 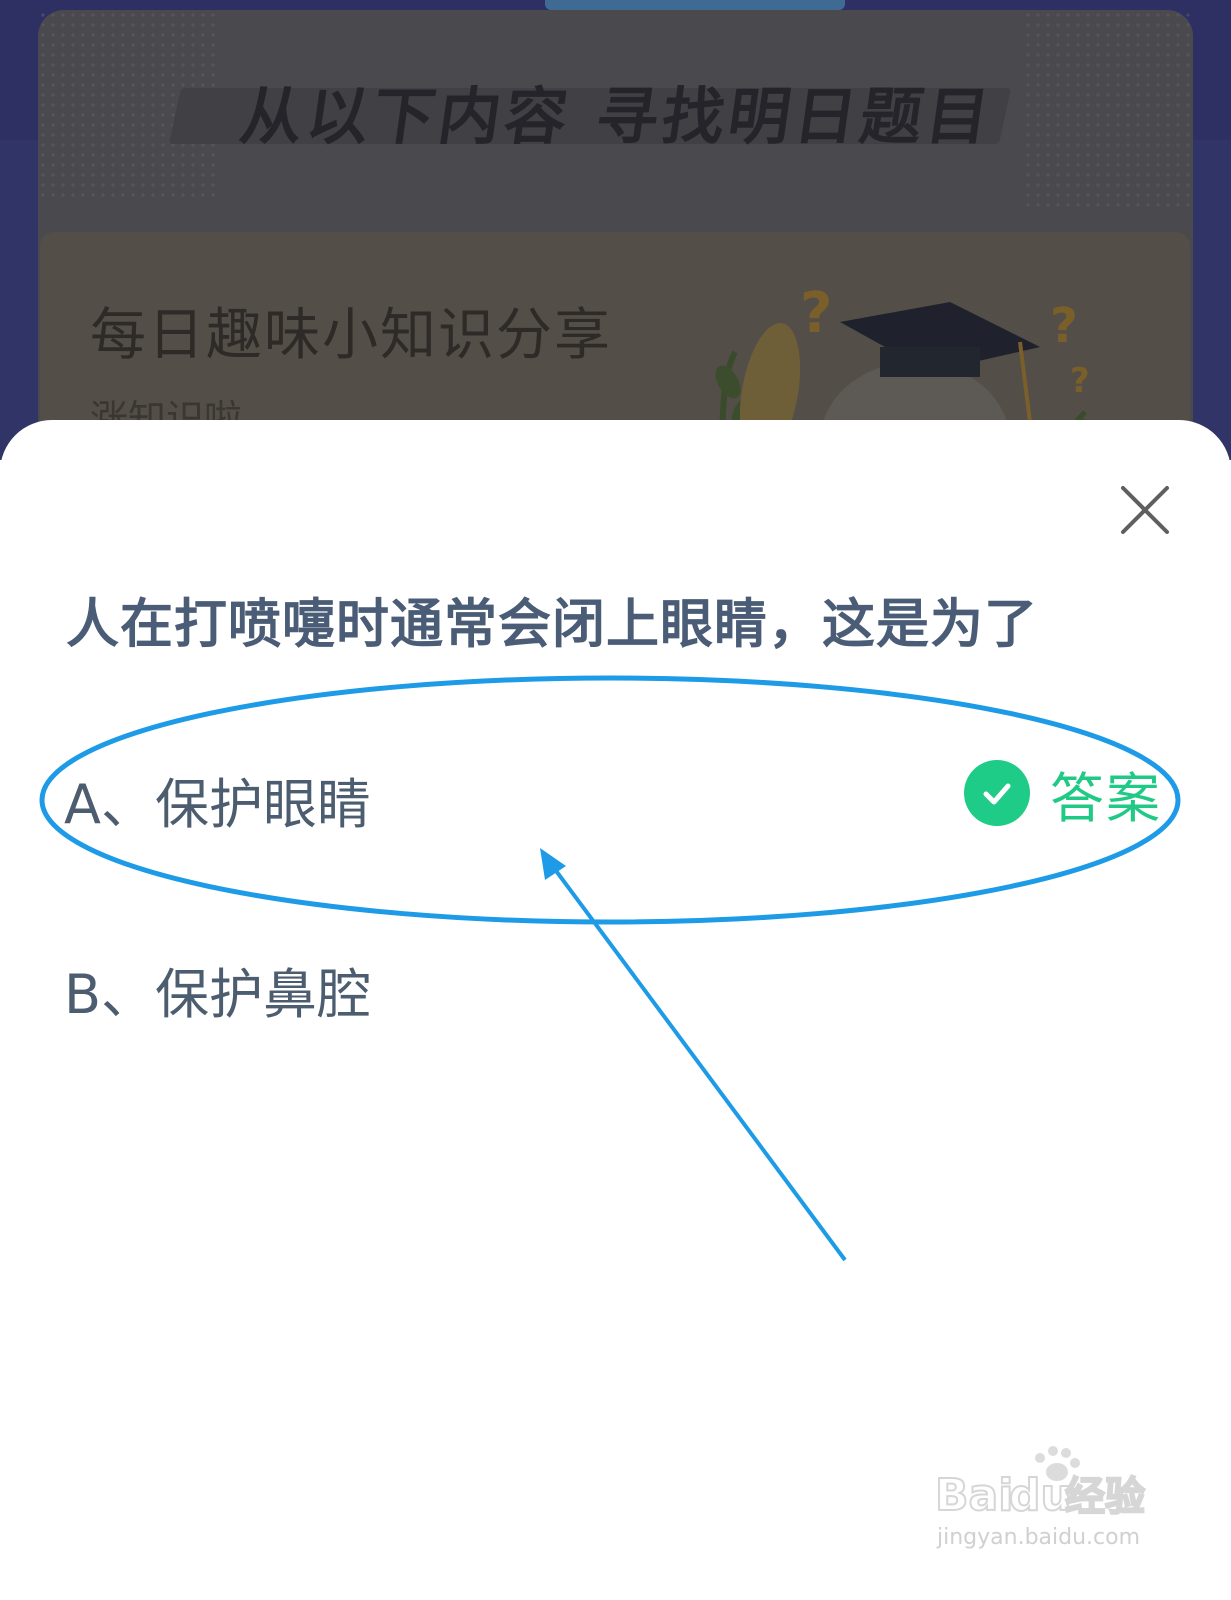 What do you see at coordinates (614, 985) in the screenshot?
I see `option-b: B、保护鼻腔` at bounding box center [614, 985].